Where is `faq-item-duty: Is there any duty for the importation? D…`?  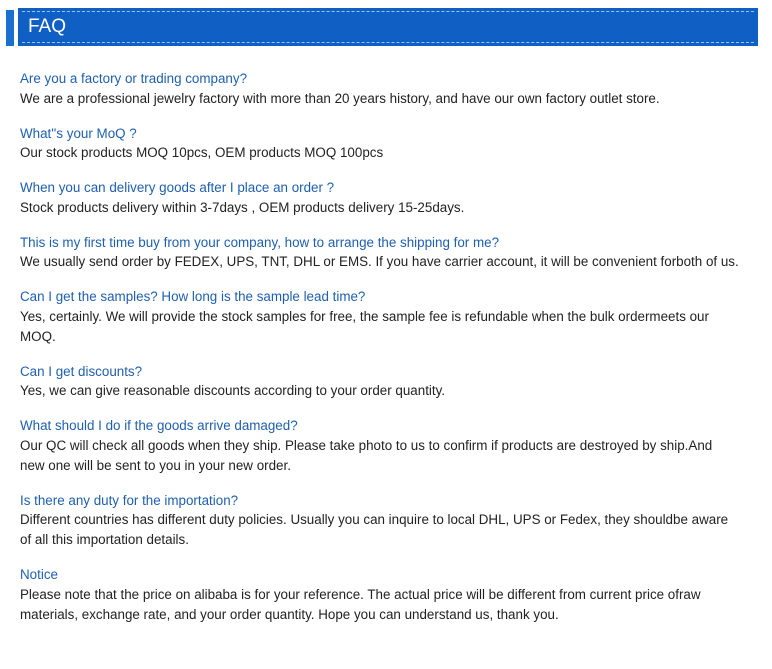 faq-item-duty: Is there any duty for the importation? D… is located at coordinates (380, 521).